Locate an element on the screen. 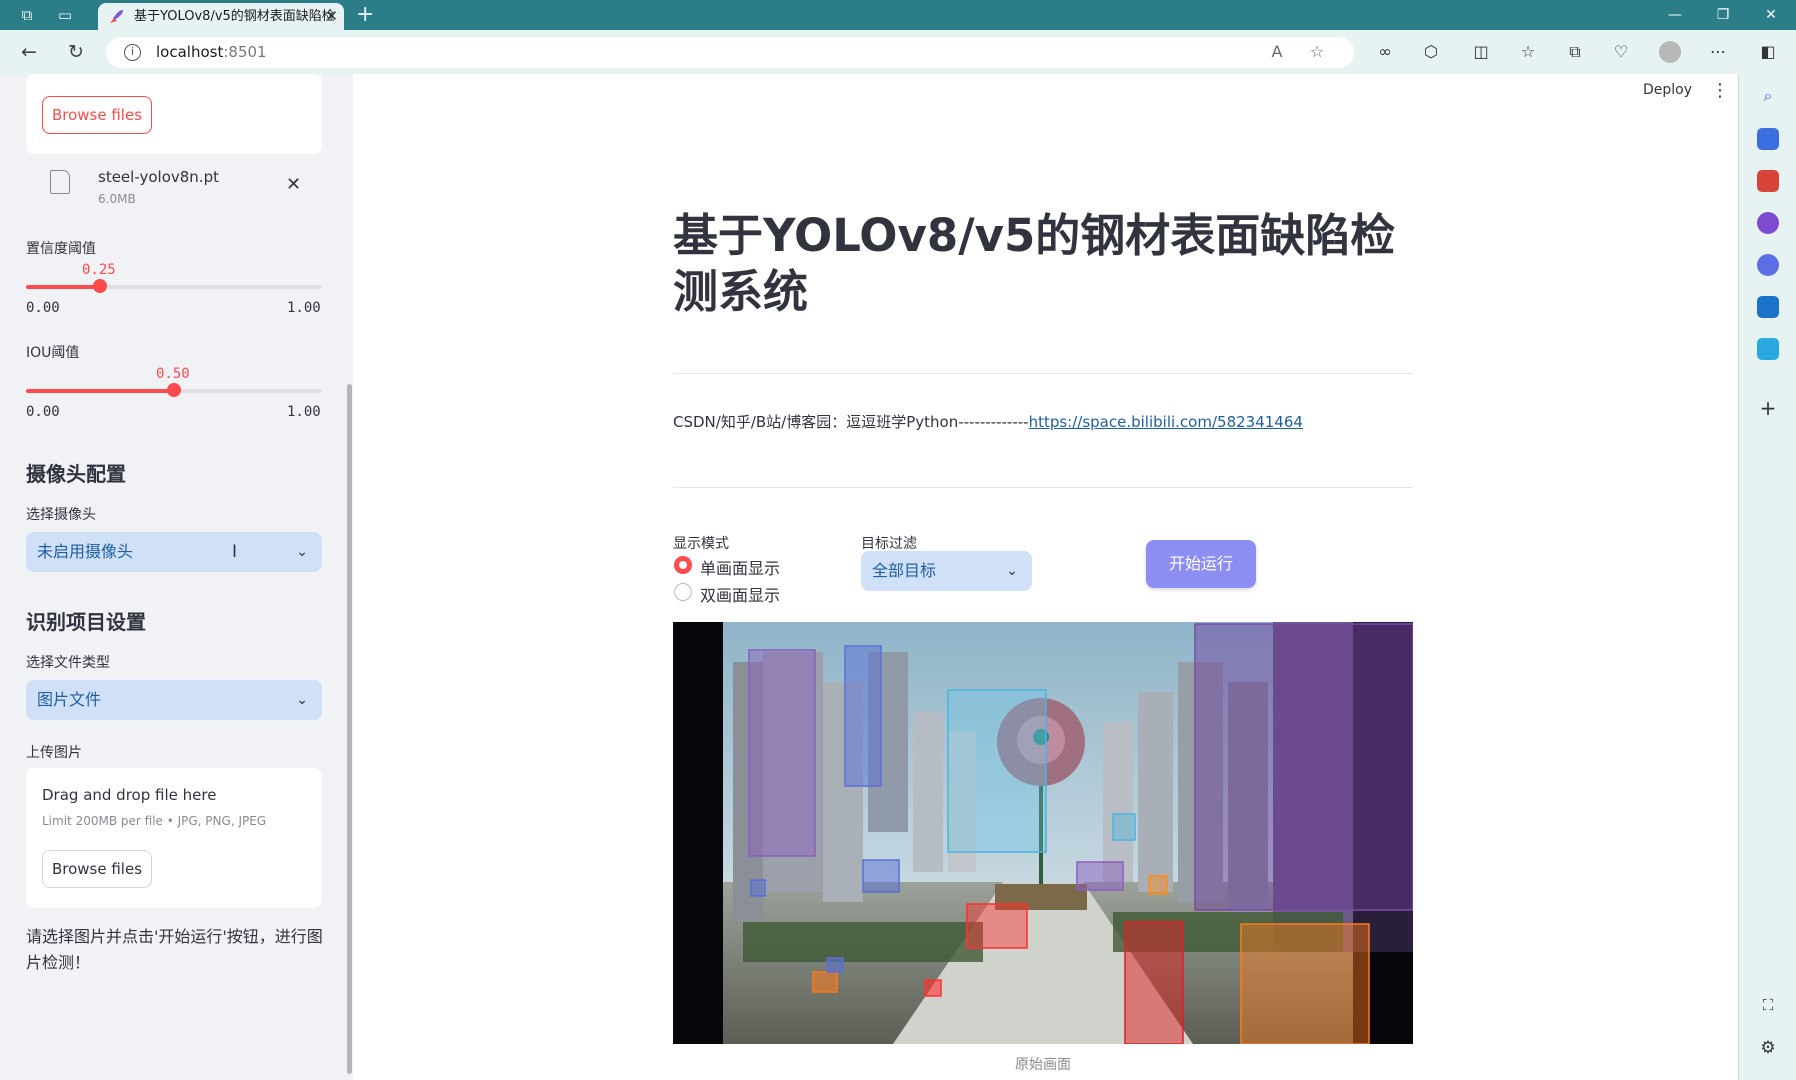  edge-sidebar: ⌕ + ⛶ ⚙ is located at coordinates (1767, 577).